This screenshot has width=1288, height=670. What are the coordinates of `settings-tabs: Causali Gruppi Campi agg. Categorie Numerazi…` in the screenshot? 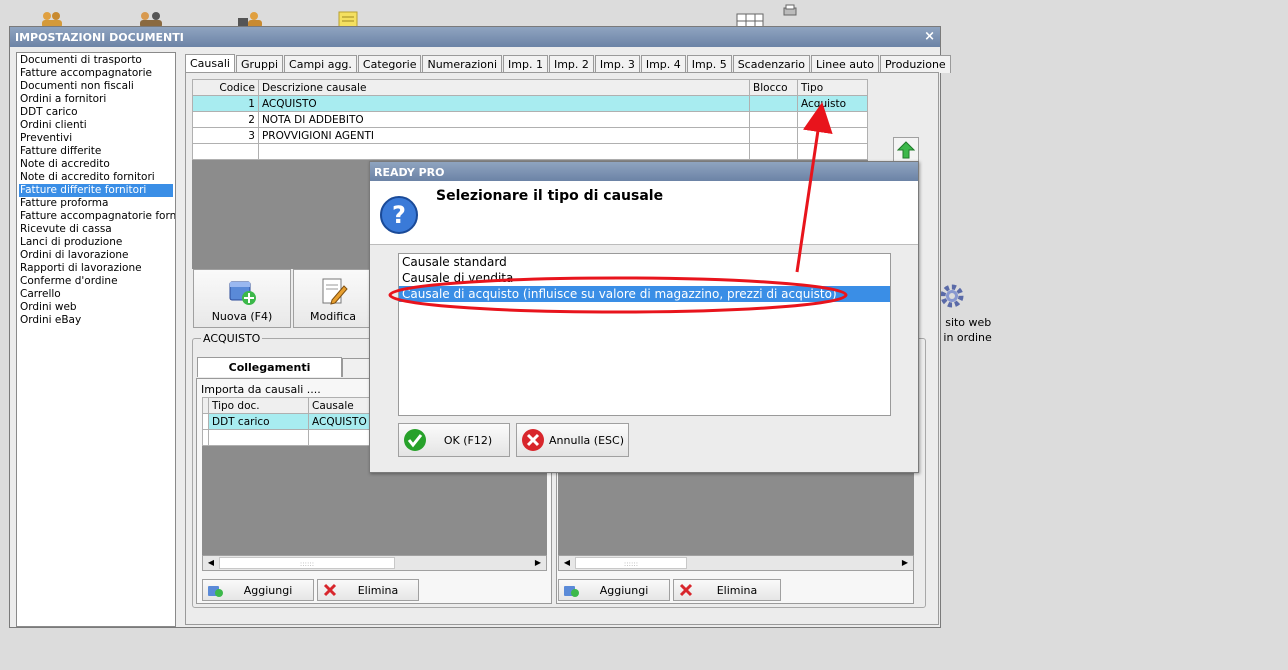 It's located at (568, 63).